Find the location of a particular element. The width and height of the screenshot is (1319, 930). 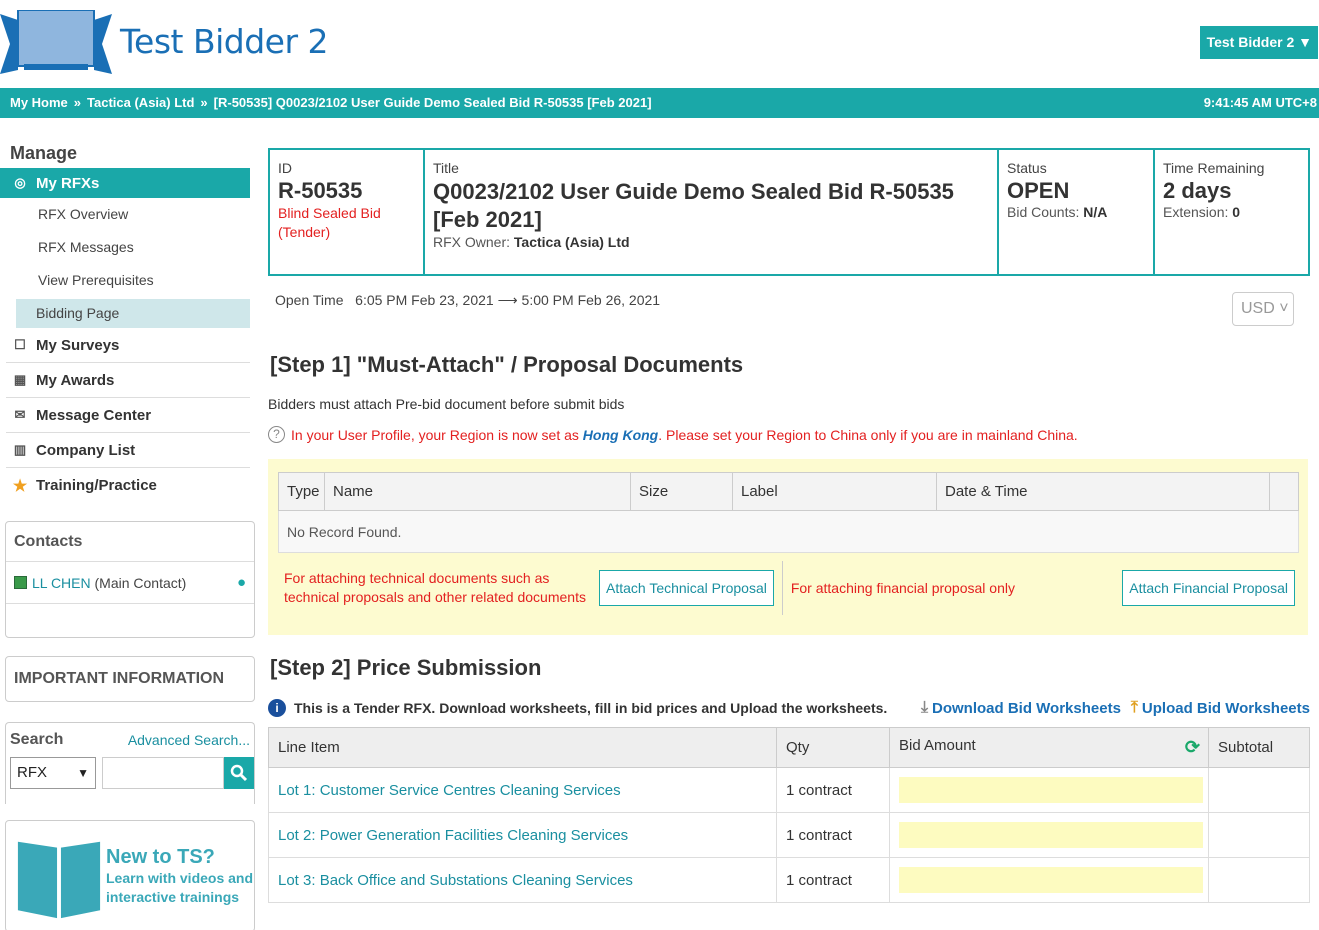

column-header: Qty is located at coordinates (833, 747).